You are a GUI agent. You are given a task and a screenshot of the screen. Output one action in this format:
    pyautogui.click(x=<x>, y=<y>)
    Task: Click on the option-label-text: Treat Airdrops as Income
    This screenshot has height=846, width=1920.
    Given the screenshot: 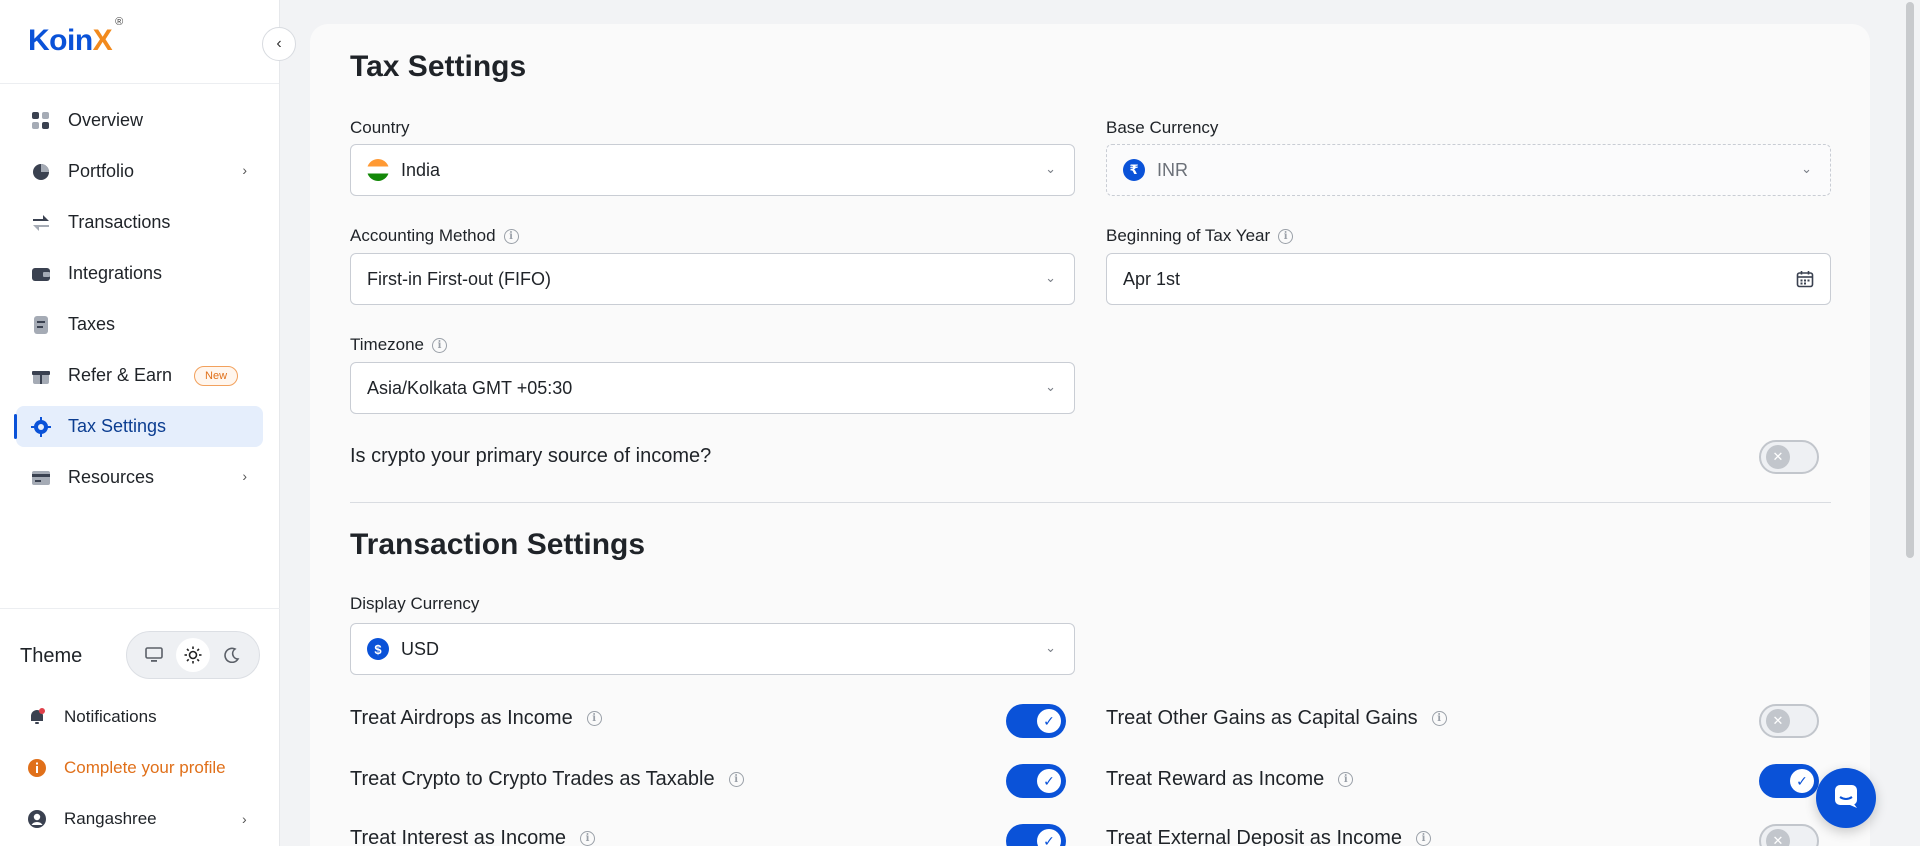 What is the action you would take?
    pyautogui.click(x=461, y=718)
    